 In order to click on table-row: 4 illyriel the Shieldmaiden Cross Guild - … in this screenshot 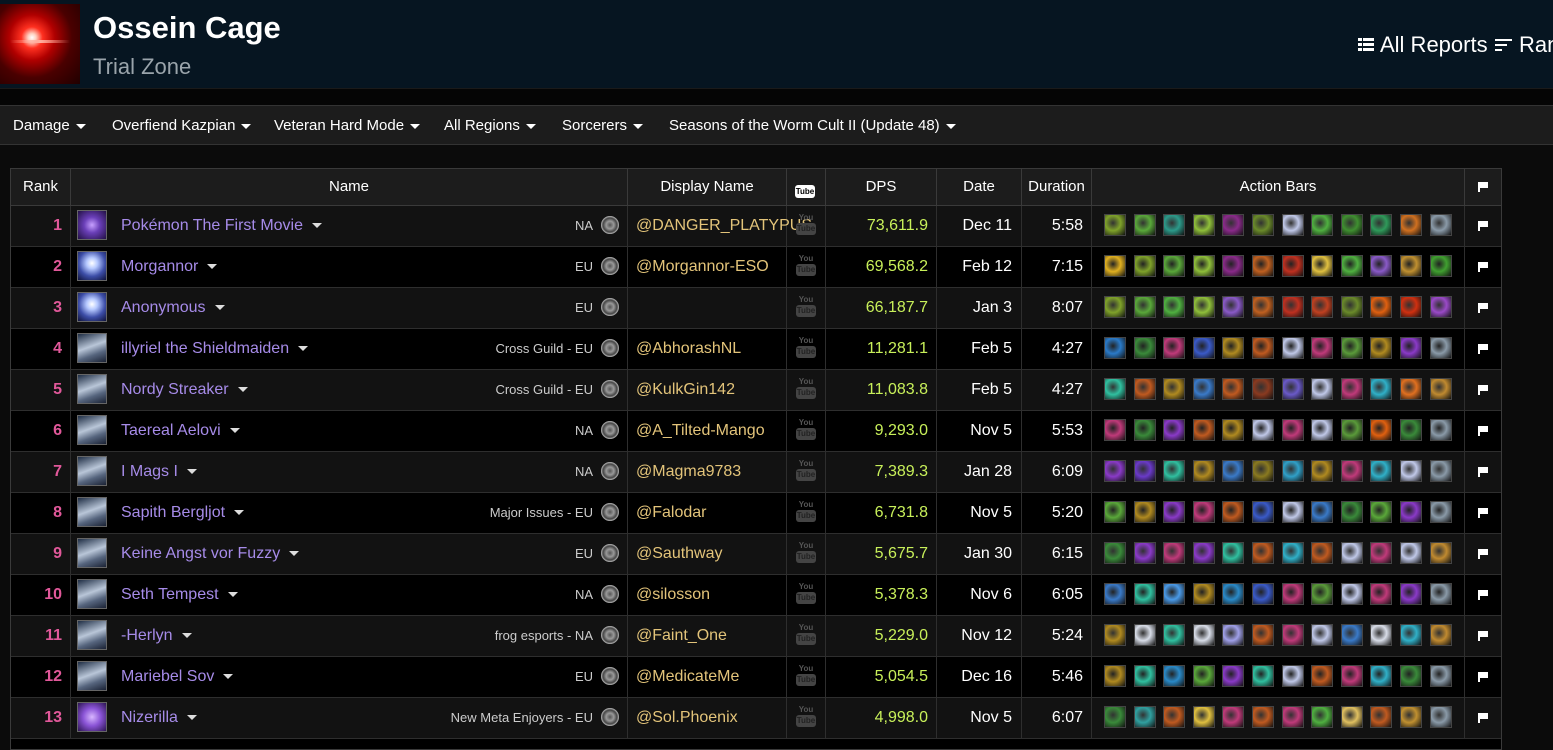, I will do `click(756, 349)`.